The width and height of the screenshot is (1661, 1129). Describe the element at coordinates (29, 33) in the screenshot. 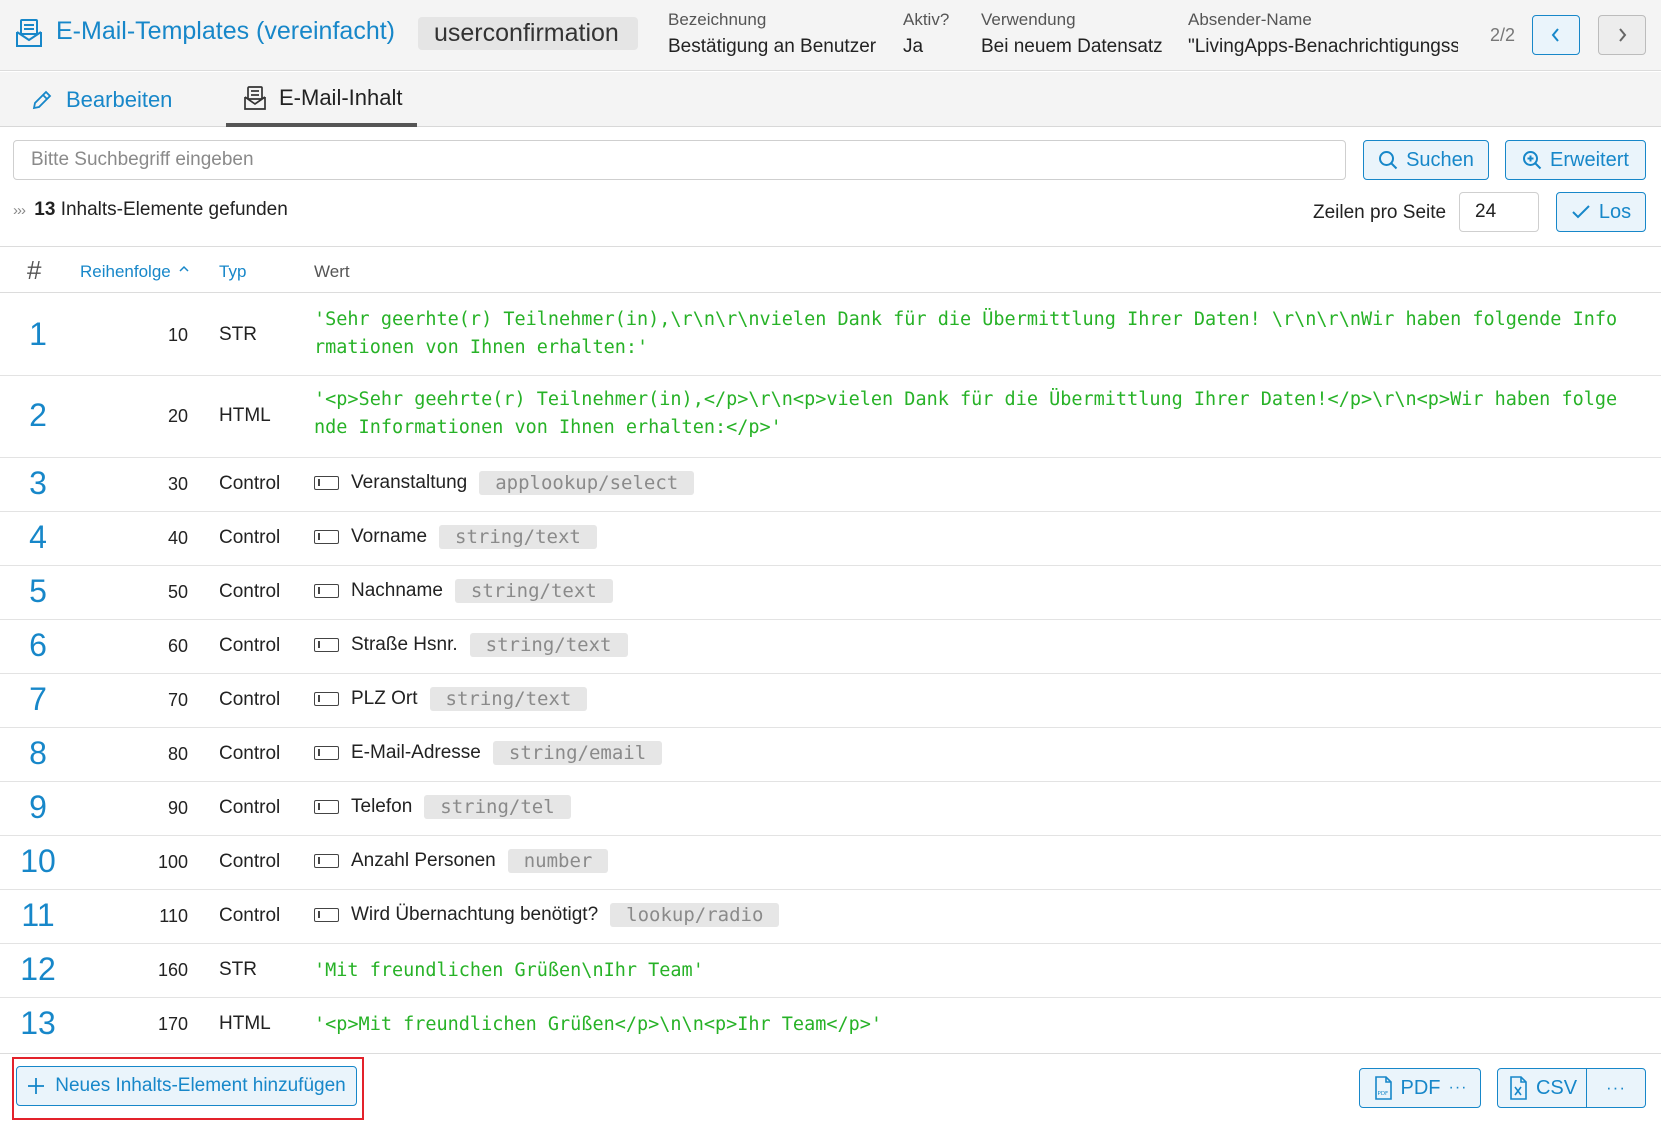

I see `mail-template-icon` at that location.